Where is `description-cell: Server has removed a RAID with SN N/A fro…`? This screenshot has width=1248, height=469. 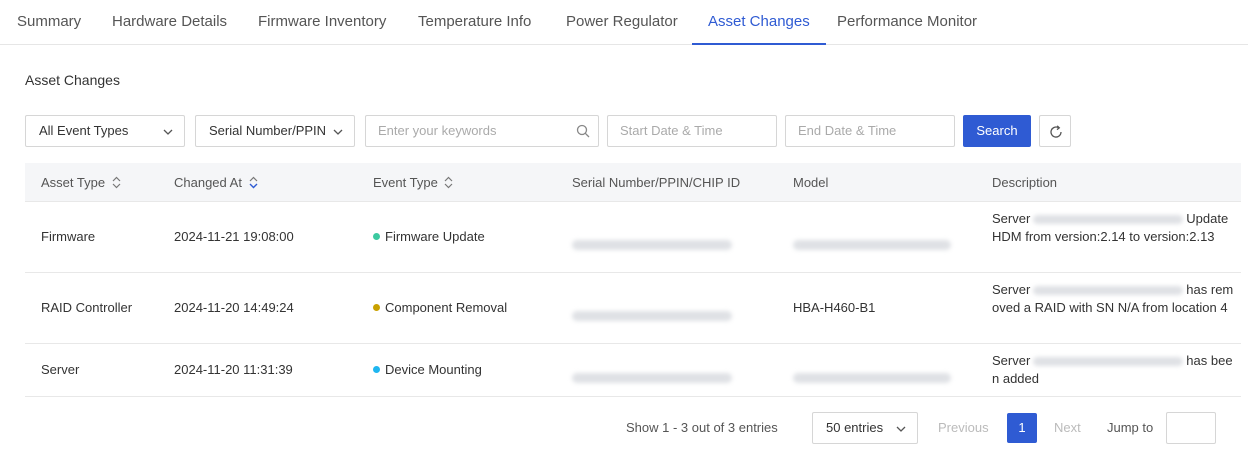 description-cell: Server has removed a RAID with SN N/A fro… is located at coordinates (1115, 299).